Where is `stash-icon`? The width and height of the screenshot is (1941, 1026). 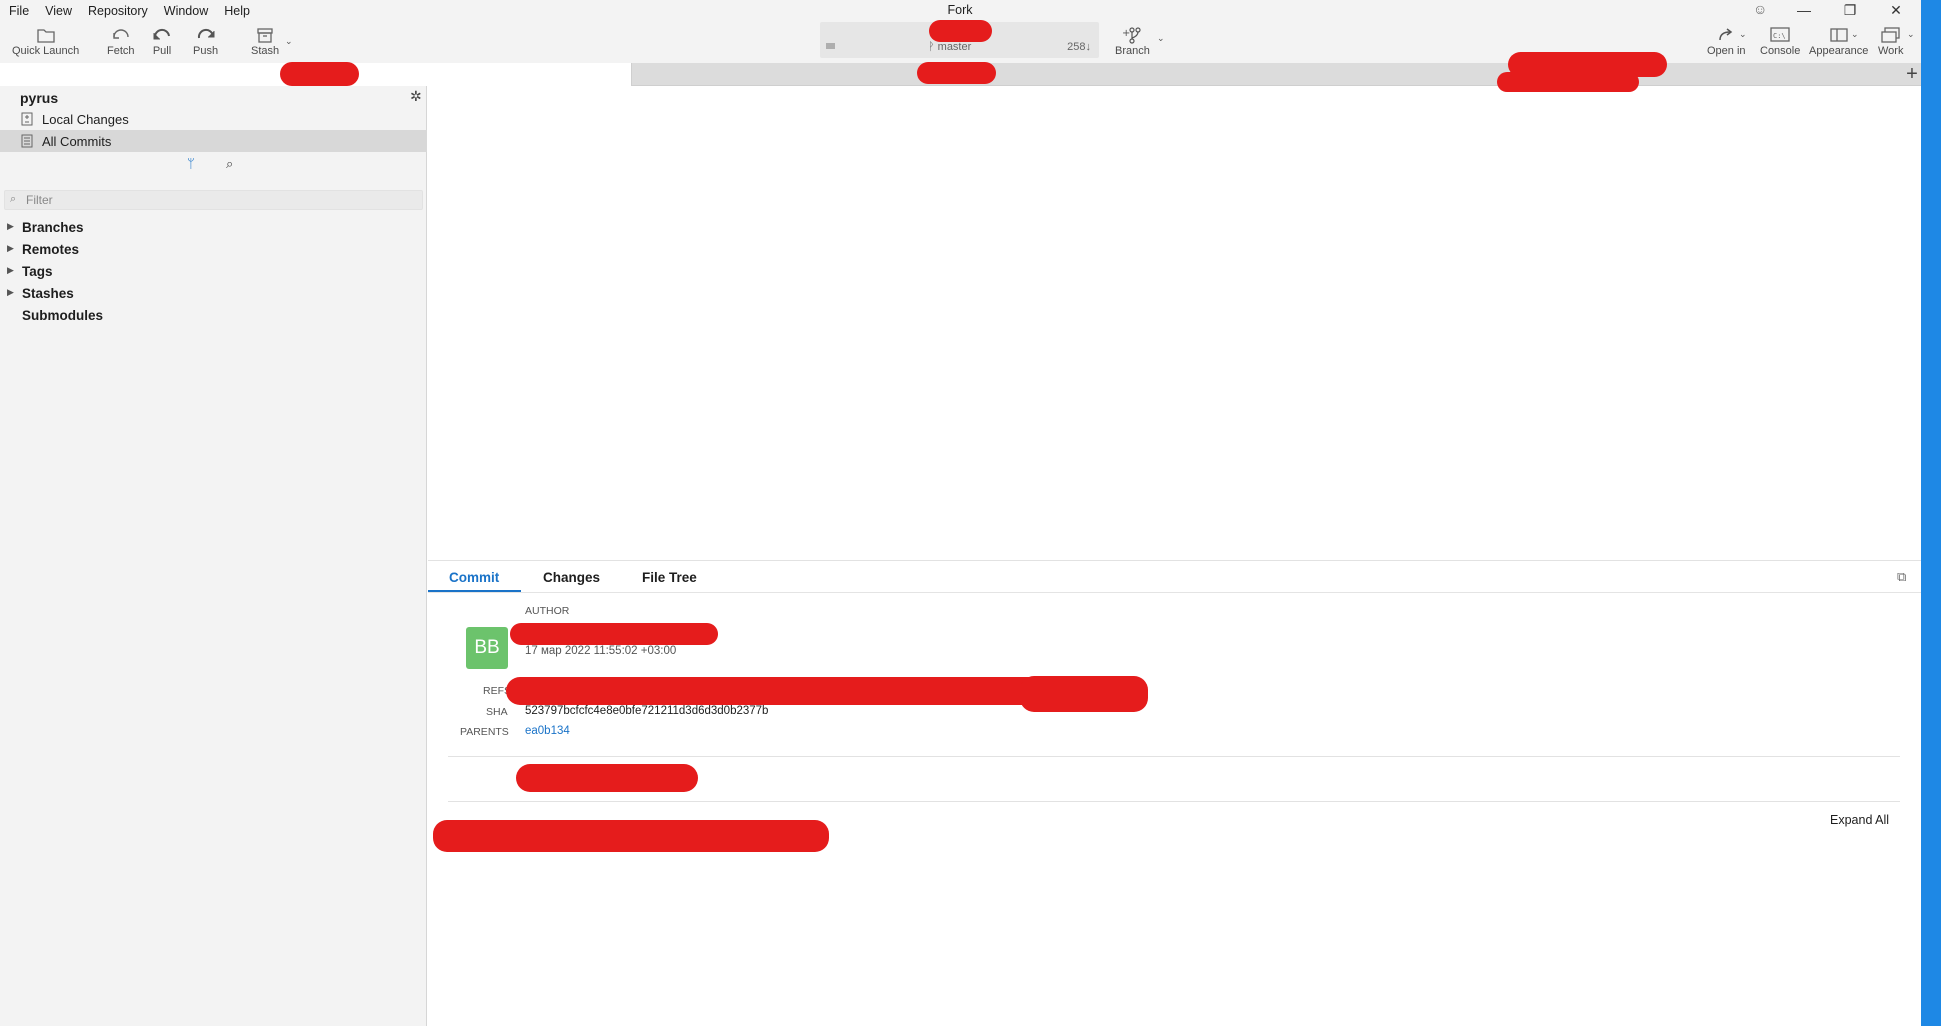 stash-icon is located at coordinates (265, 35).